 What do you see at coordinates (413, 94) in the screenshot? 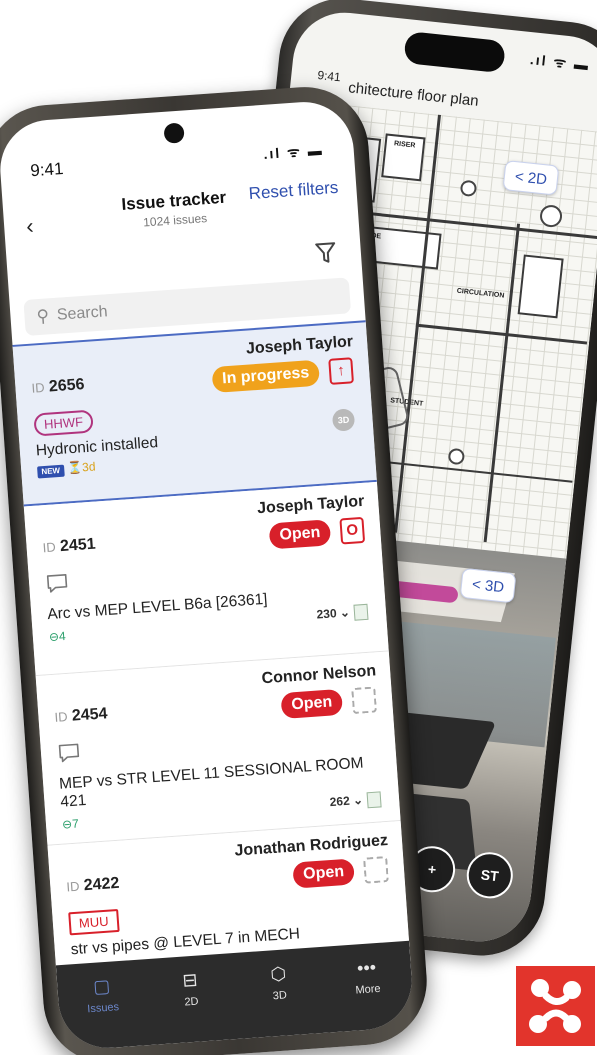
I see `floor-plan-title: chitecture floor plan` at bounding box center [413, 94].